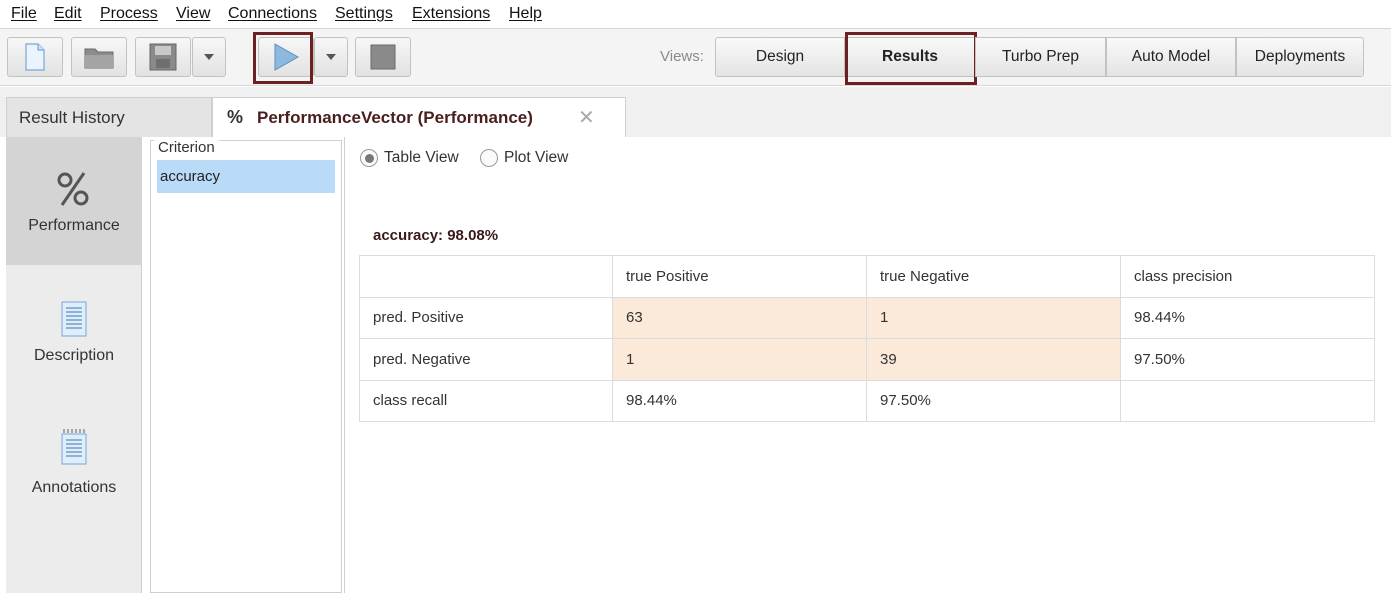 The height and width of the screenshot is (593, 1391). What do you see at coordinates (72, 117) in the screenshot?
I see `tab-label: Result History` at bounding box center [72, 117].